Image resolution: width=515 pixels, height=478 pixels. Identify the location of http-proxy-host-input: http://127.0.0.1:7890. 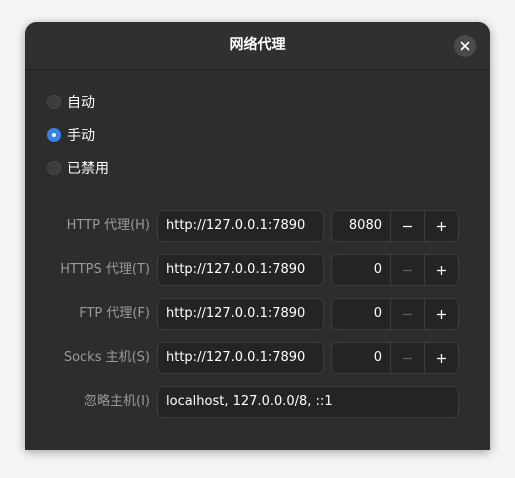
(240, 226).